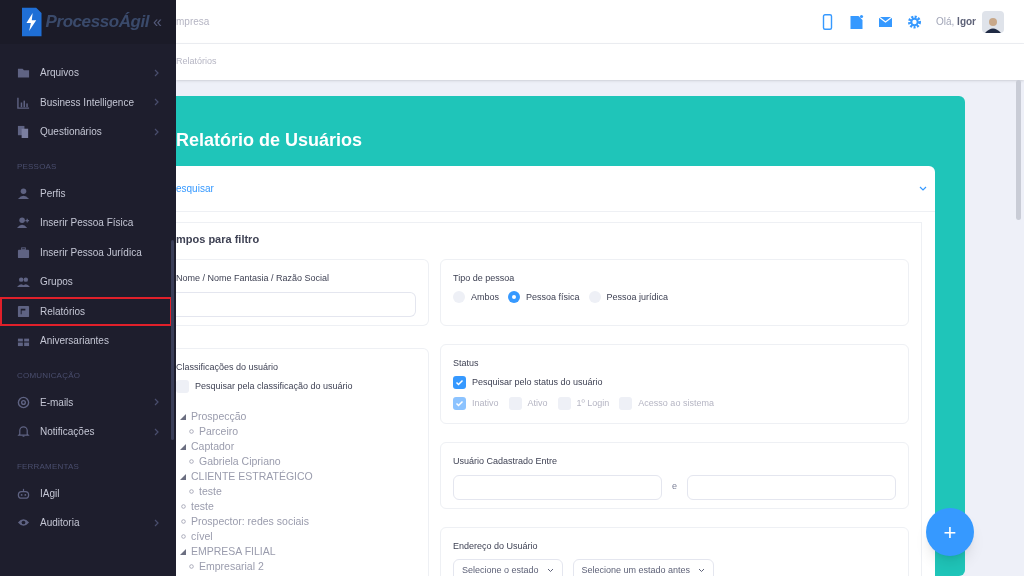 This screenshot has width=1024, height=576. Describe the element at coordinates (676, 403) in the screenshot. I see `checkbox-label: Acesso ao sistema` at that location.